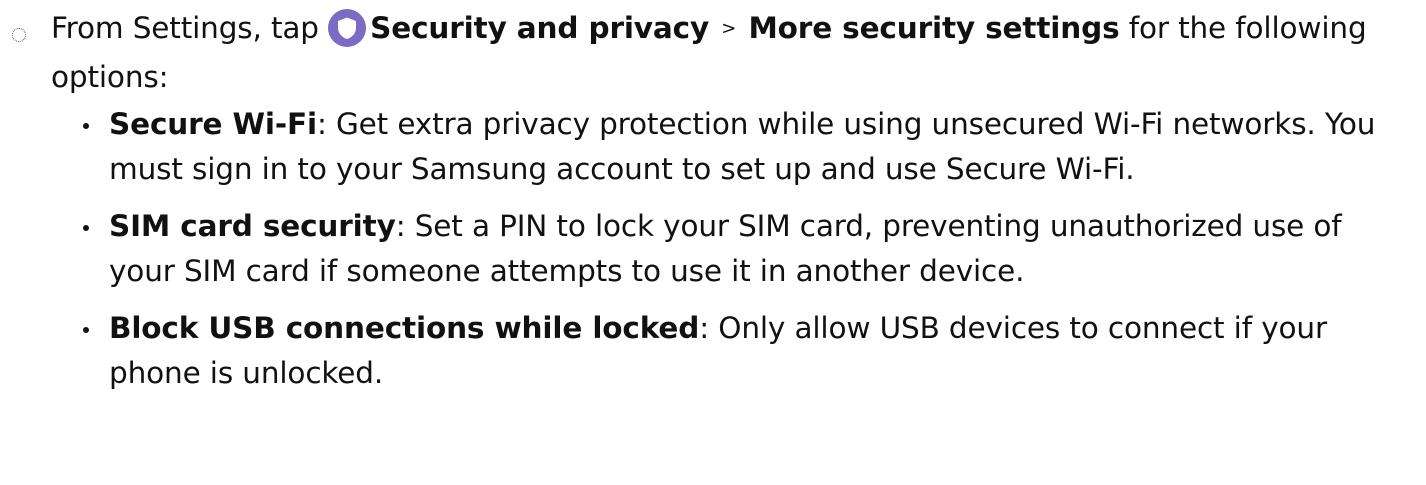  I want to click on option-term: Block USB connections while locked, so click(404, 328).